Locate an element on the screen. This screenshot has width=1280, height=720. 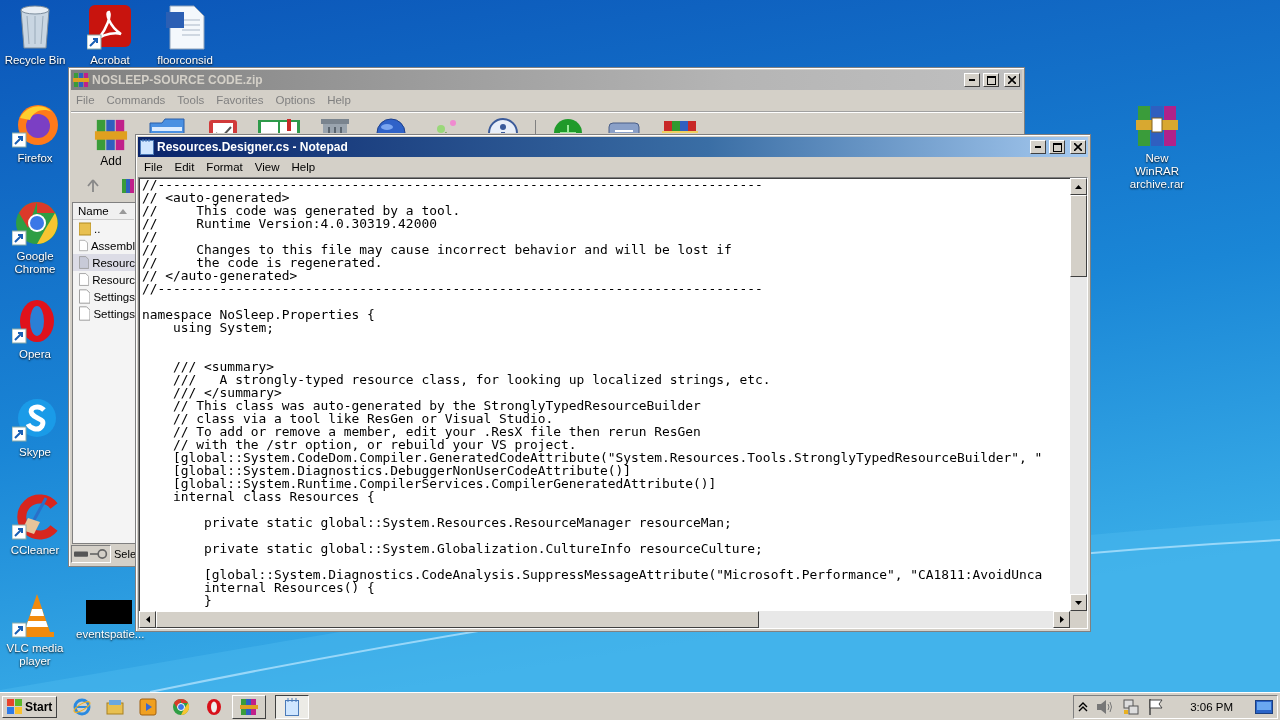
up-arrow-icon is located at coordinates (1078, 186).